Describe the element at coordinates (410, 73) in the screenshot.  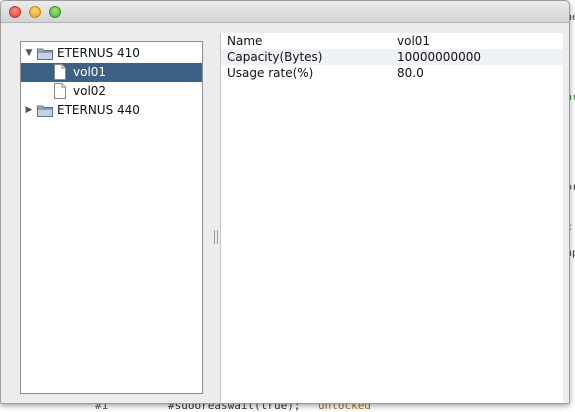
I see `property-value: 80.0` at that location.